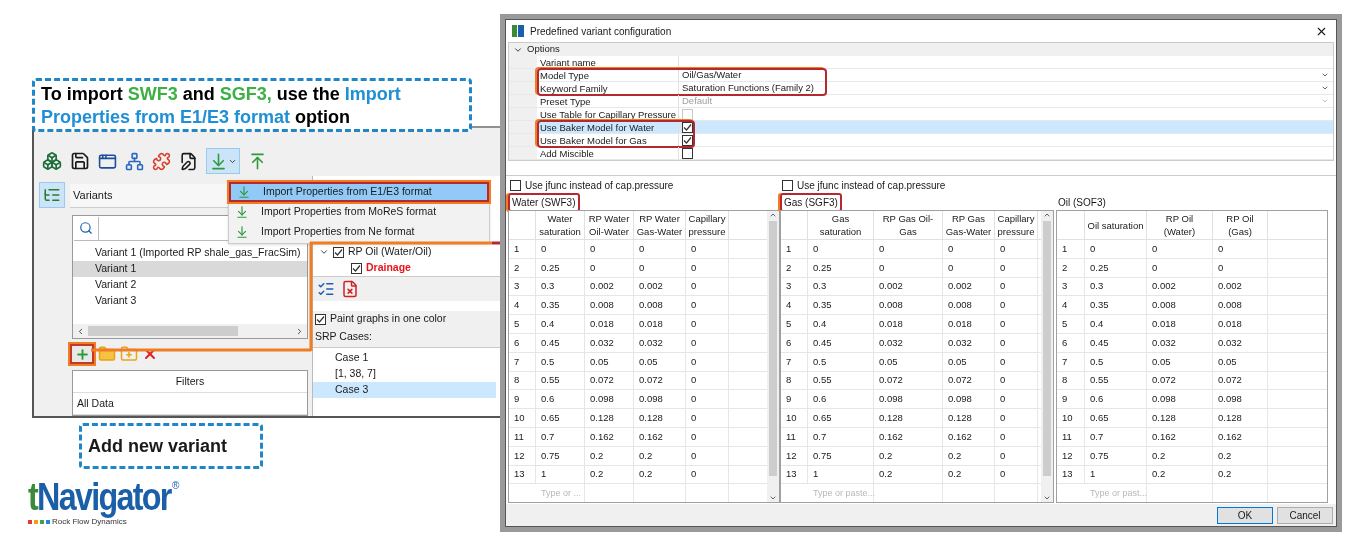 This screenshot has height=541, width=1345. I want to click on checkbox-label: Use jfunc instead of cap.pressure, so click(871, 185).